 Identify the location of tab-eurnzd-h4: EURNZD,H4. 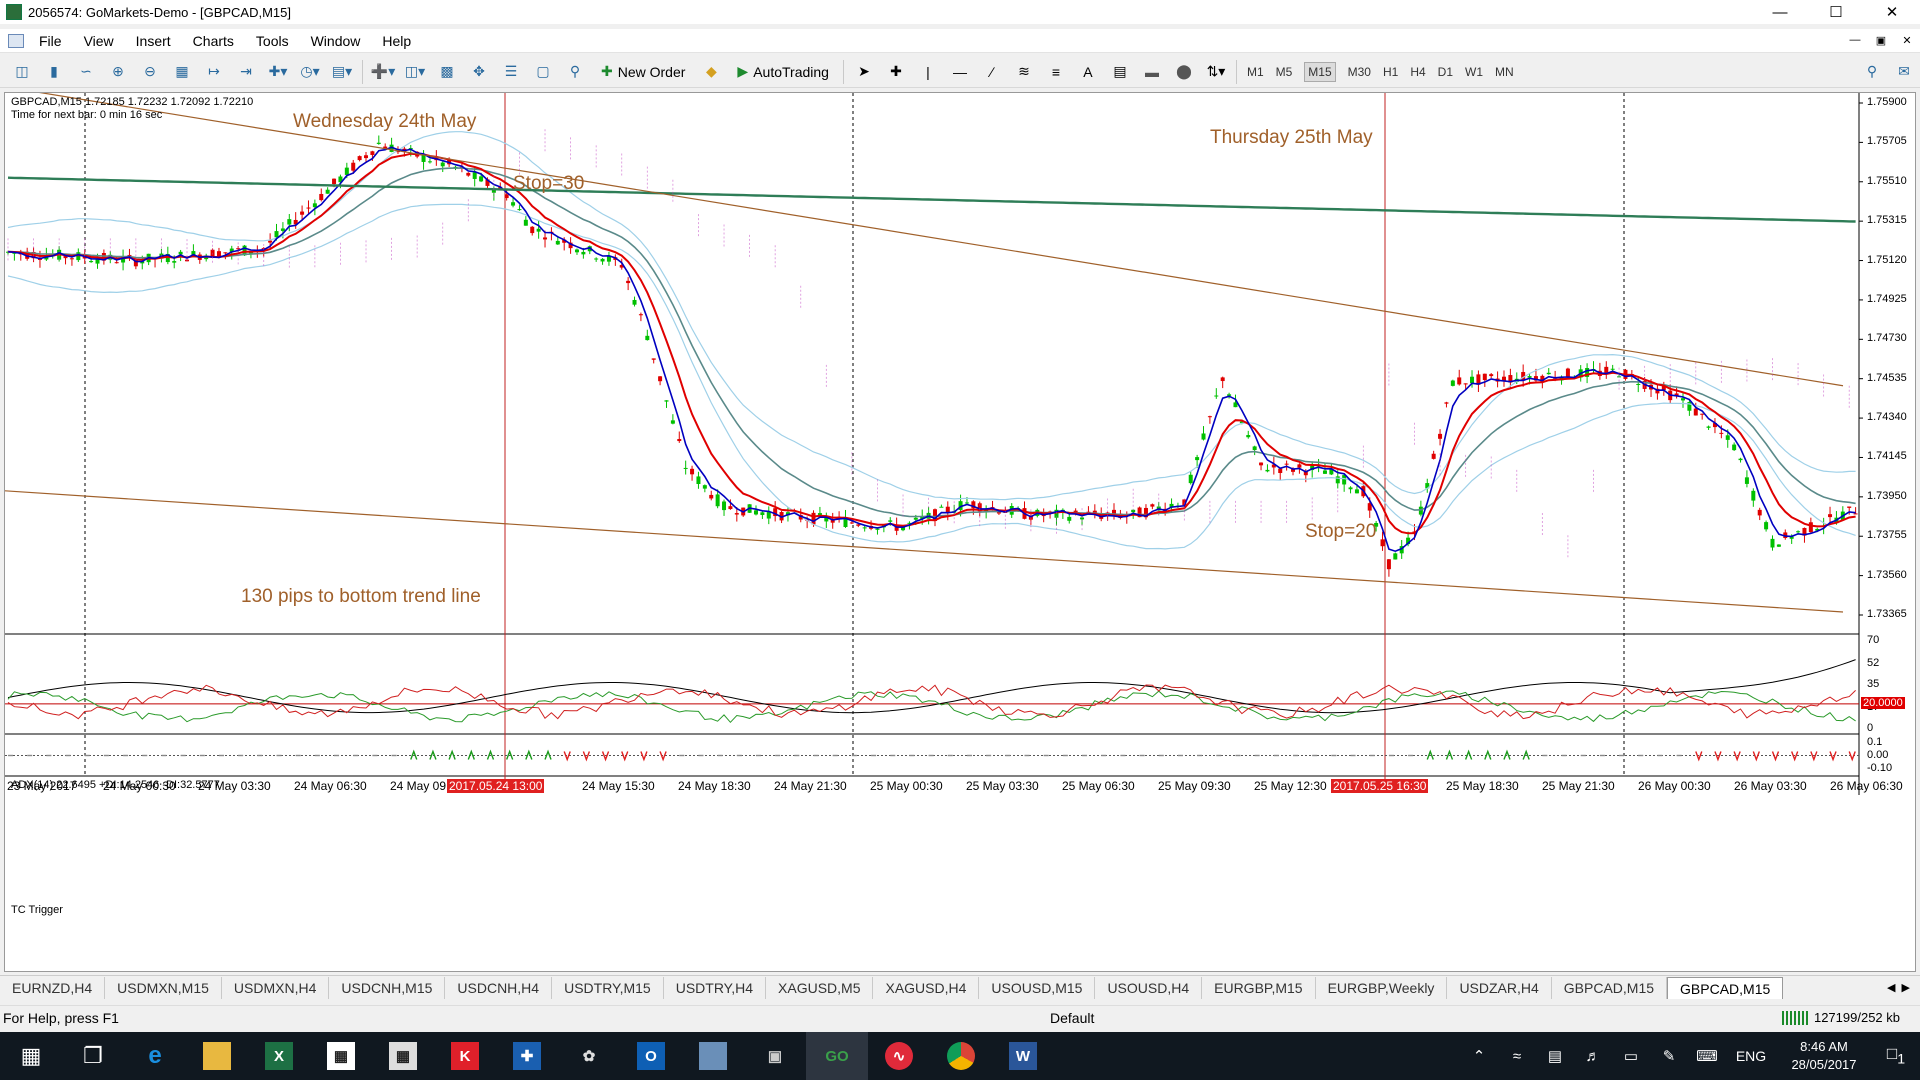
(53, 987).